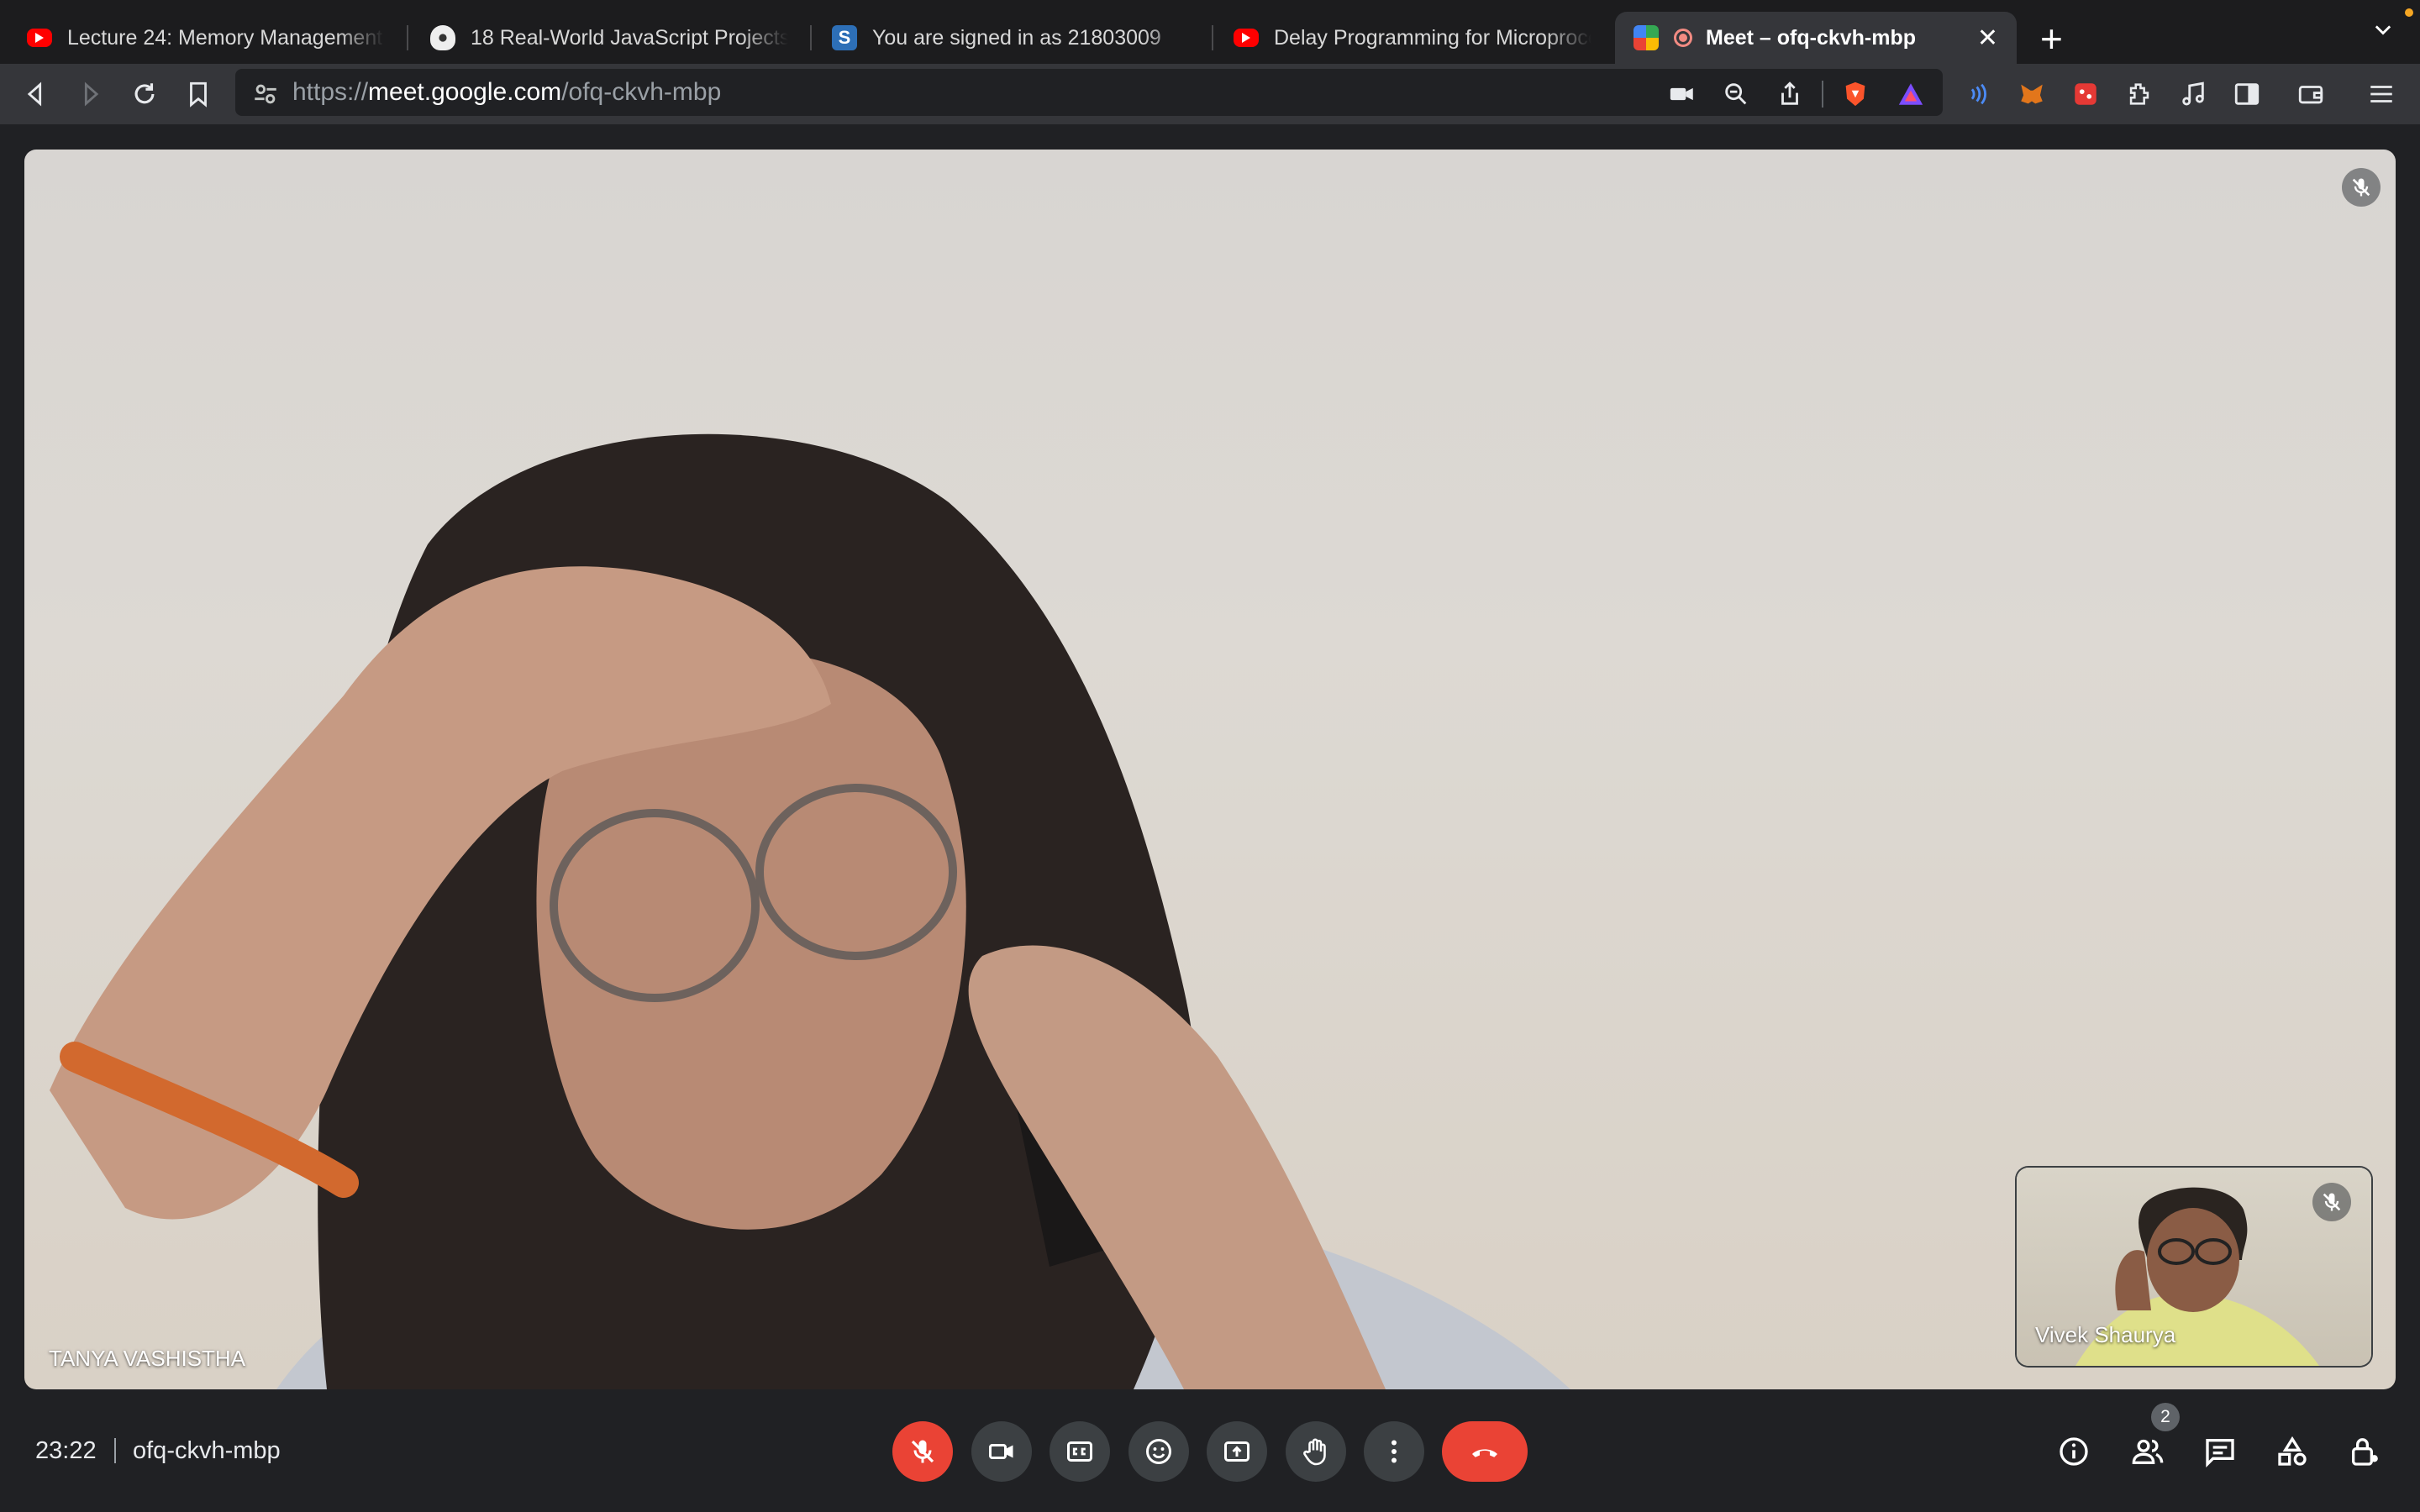 The height and width of the screenshot is (1512, 2420). I want to click on host-controls-button, so click(2364, 1451).